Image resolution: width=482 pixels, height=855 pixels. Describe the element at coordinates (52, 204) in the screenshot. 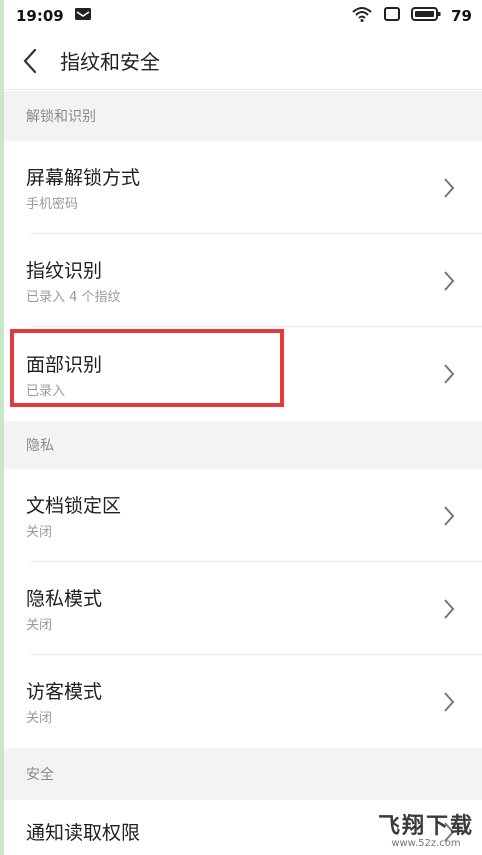

I see `row-subtitle: 手机密码` at that location.